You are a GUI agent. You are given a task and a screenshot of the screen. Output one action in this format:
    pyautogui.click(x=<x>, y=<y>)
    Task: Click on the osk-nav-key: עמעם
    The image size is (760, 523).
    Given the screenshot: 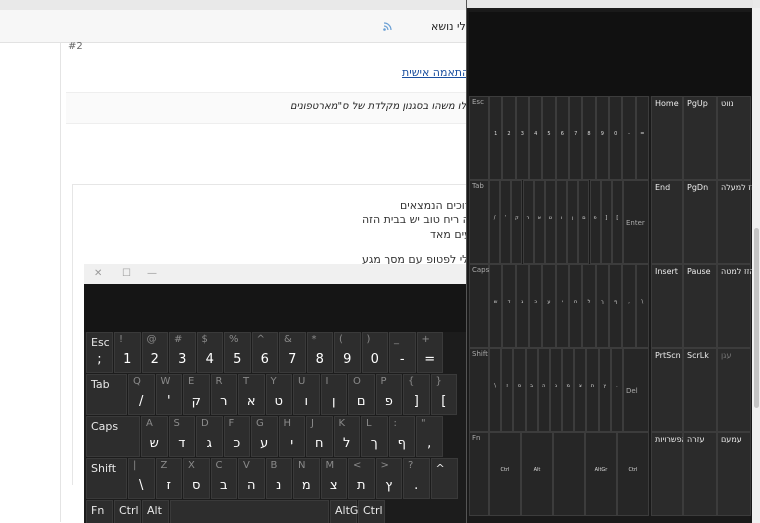 What is the action you would take?
    pyautogui.click(x=734, y=474)
    